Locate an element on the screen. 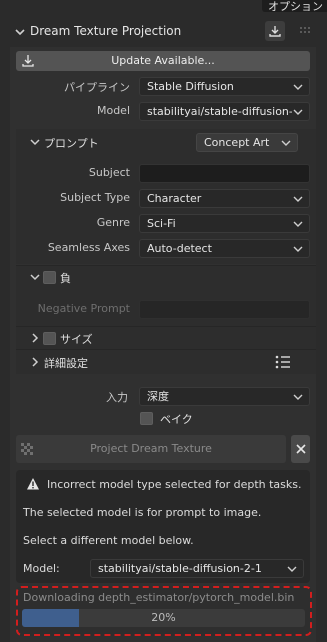 The width and height of the screenshot is (327, 642). bake-label: ベイク is located at coordinates (176, 419).